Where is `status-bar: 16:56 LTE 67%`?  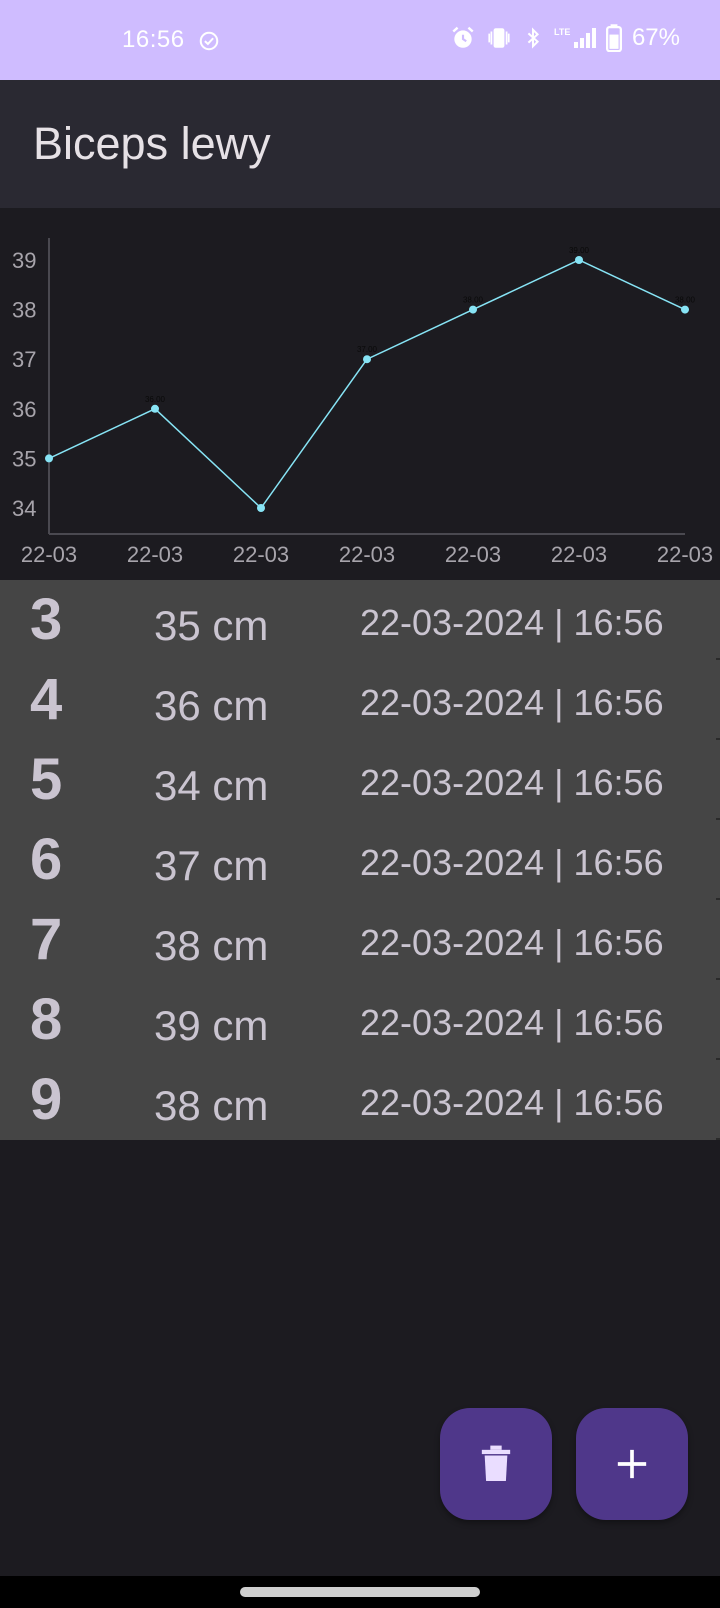
status-bar: 16:56 LTE 67% is located at coordinates (360, 40).